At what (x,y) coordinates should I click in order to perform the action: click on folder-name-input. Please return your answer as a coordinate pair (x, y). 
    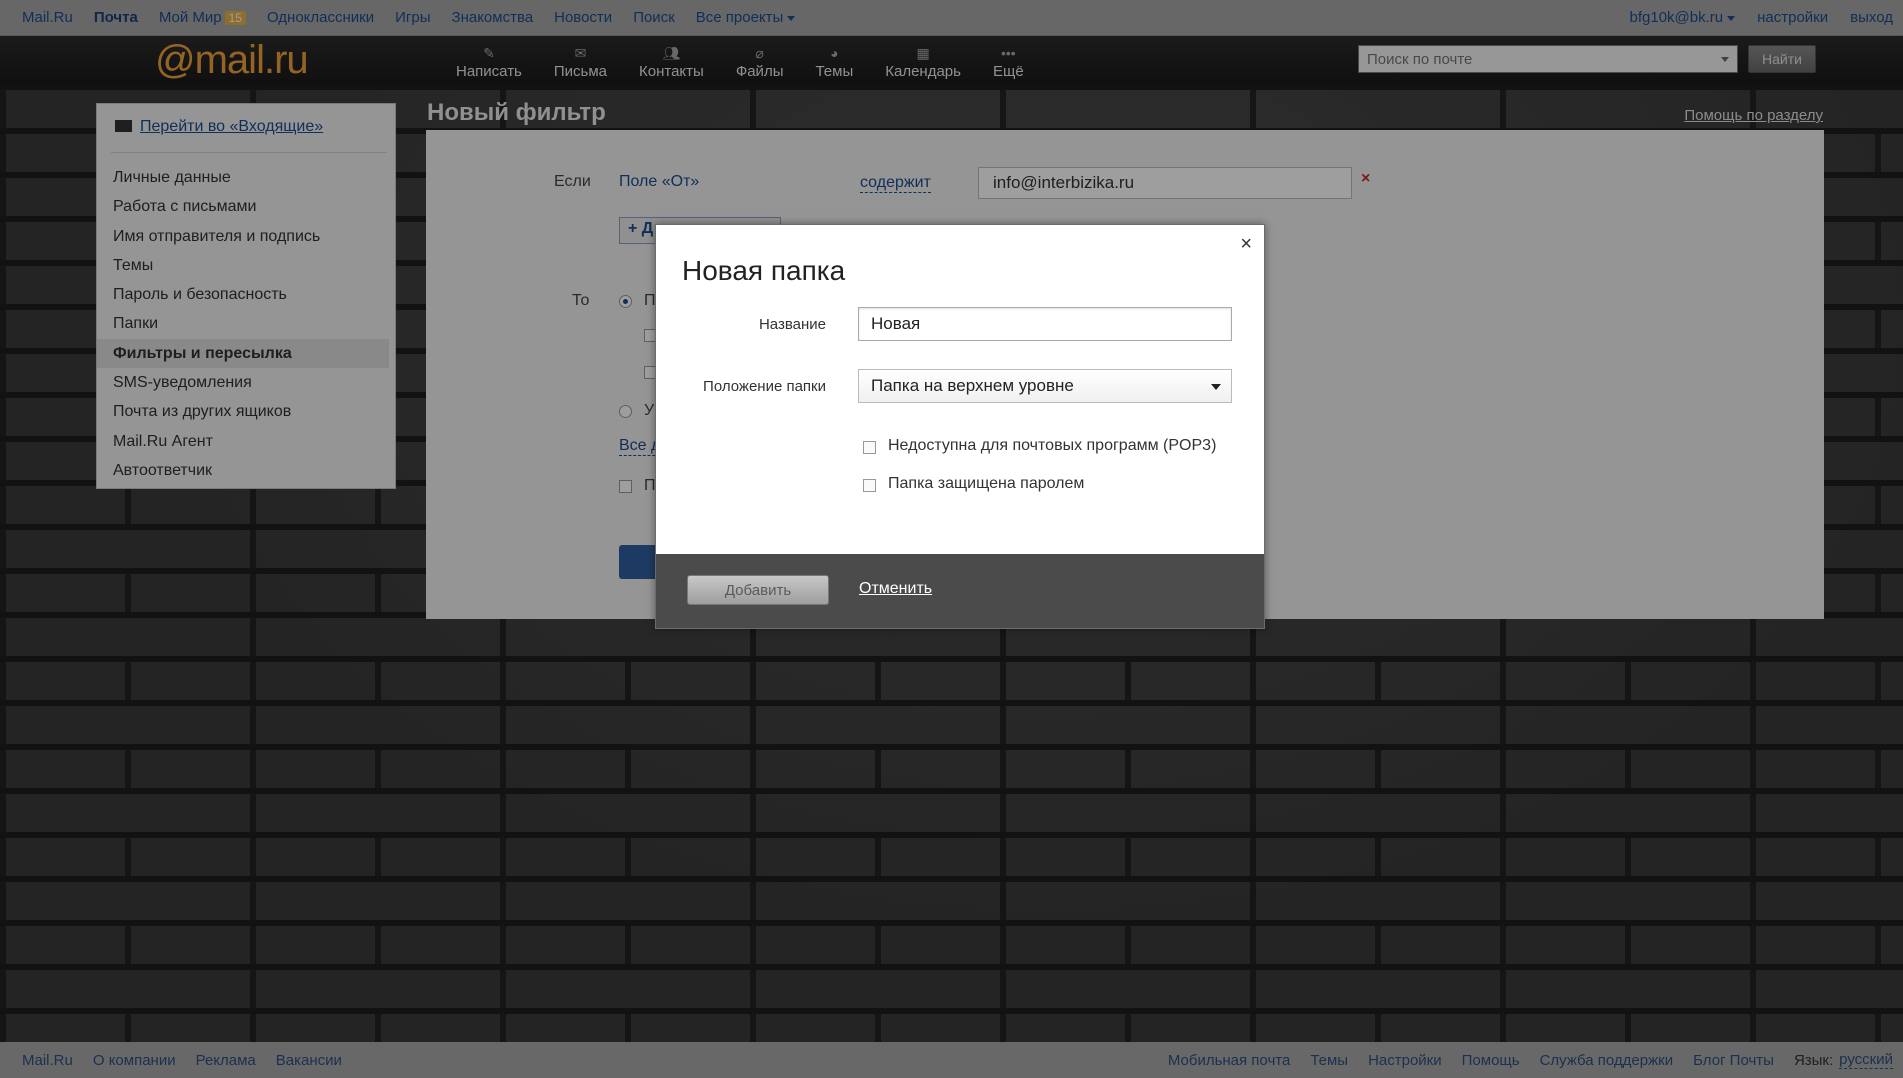
    Looking at the image, I should click on (1045, 324).